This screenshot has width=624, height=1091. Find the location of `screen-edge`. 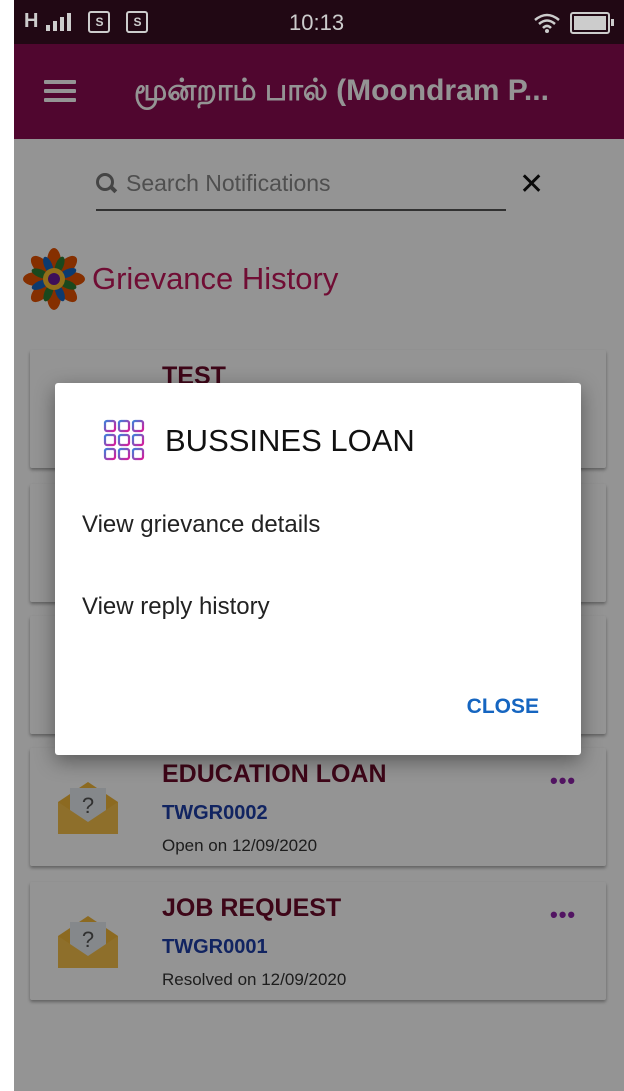

screen-edge is located at coordinates (7, 545).